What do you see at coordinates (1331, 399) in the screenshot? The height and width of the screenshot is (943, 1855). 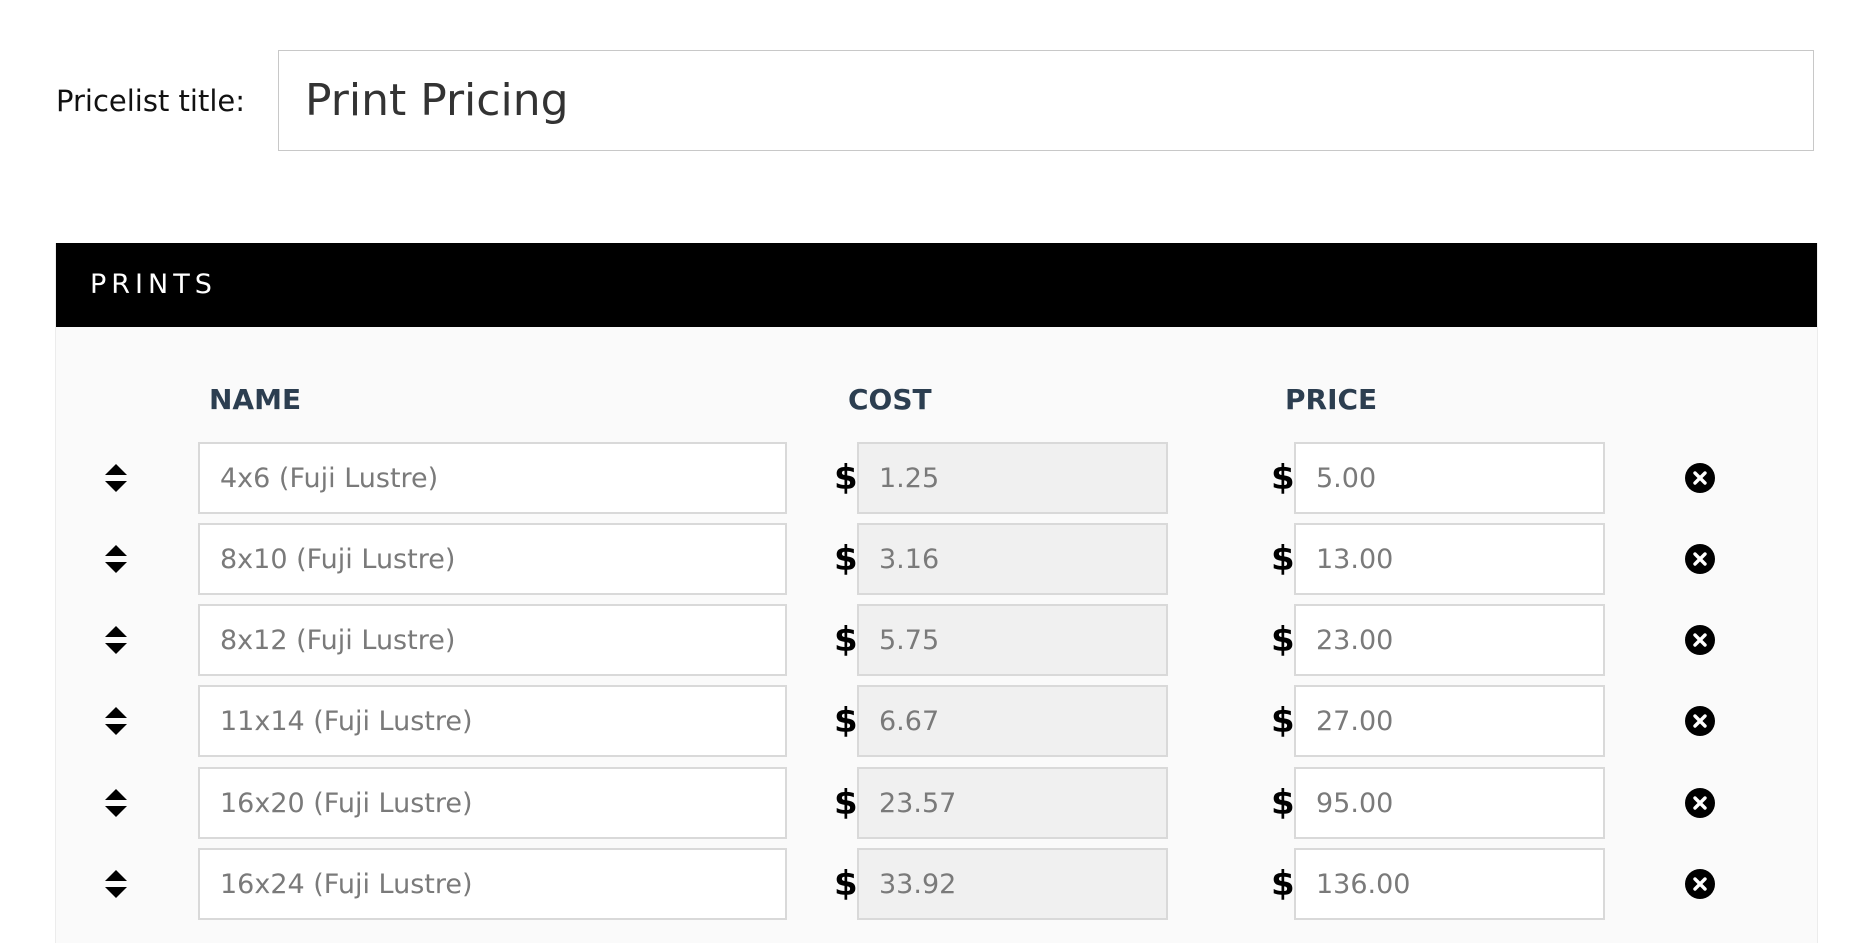 I see `column-heading-price: PRICE` at bounding box center [1331, 399].